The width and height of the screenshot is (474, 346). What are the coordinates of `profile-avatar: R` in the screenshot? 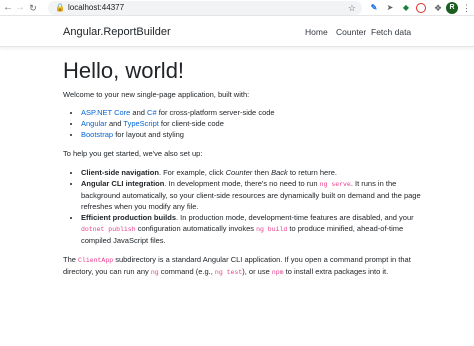 It's located at (452, 8).